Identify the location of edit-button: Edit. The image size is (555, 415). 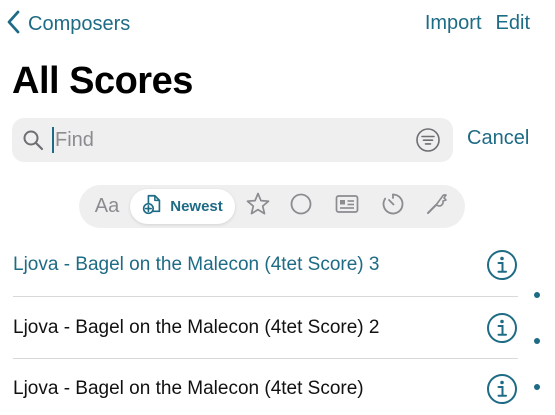
(513, 23).